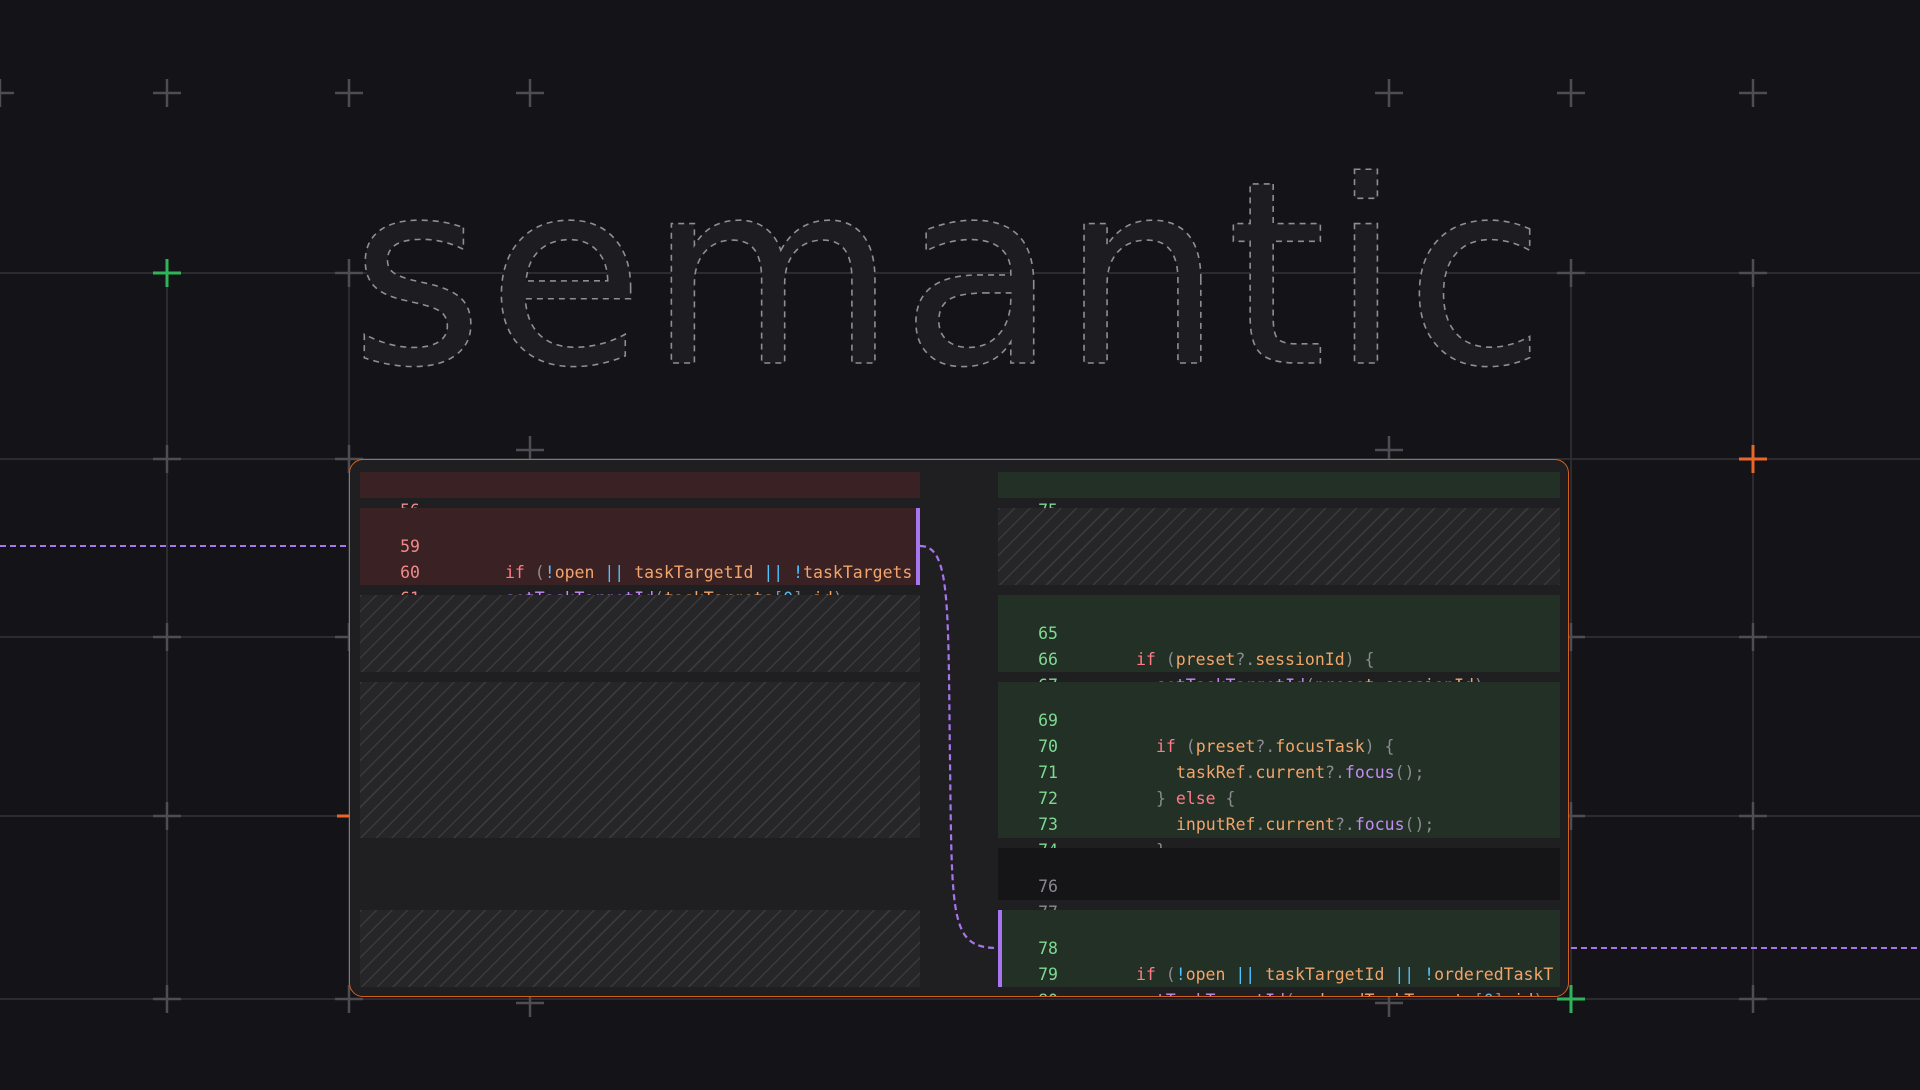 Image resolution: width=1920 pixels, height=1090 pixels. Describe the element at coordinates (959, 747) in the screenshot. I see `hunk-connector` at that location.